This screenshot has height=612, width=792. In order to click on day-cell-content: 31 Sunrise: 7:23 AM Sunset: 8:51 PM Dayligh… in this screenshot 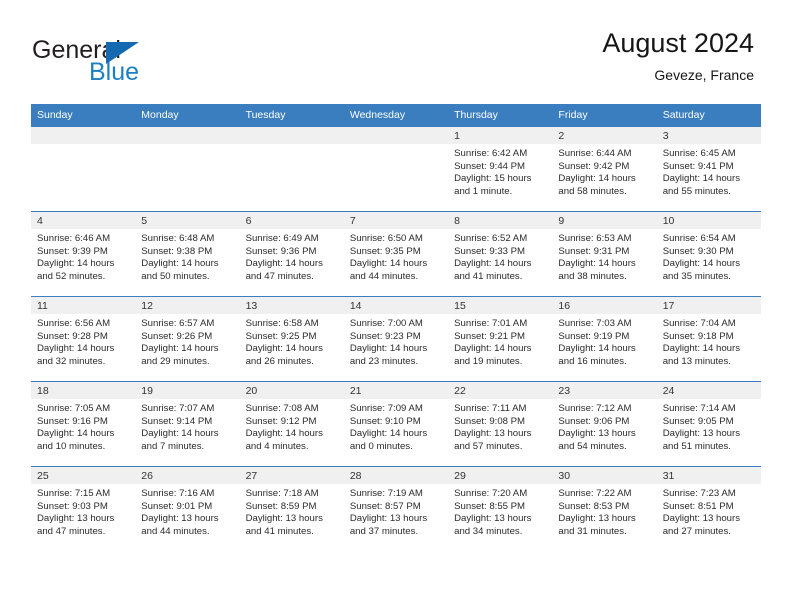, I will do `click(708, 509)`.